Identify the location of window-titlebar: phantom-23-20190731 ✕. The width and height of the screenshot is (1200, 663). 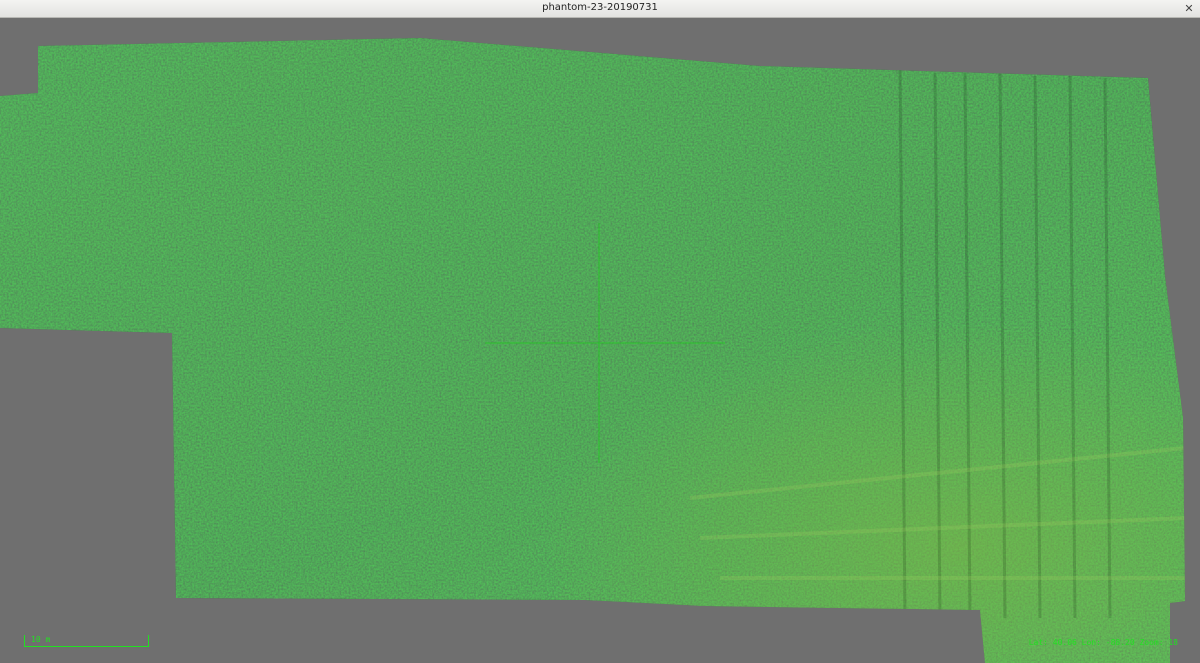
(600, 9).